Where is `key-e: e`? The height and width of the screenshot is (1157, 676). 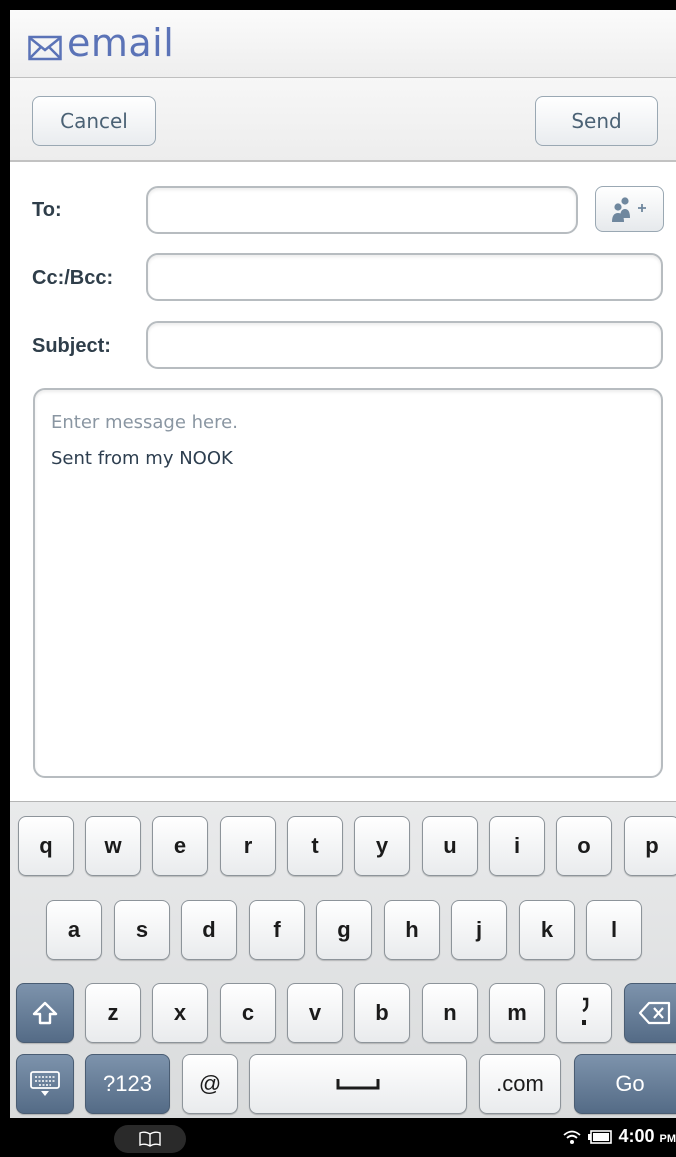 key-e: e is located at coordinates (180, 846).